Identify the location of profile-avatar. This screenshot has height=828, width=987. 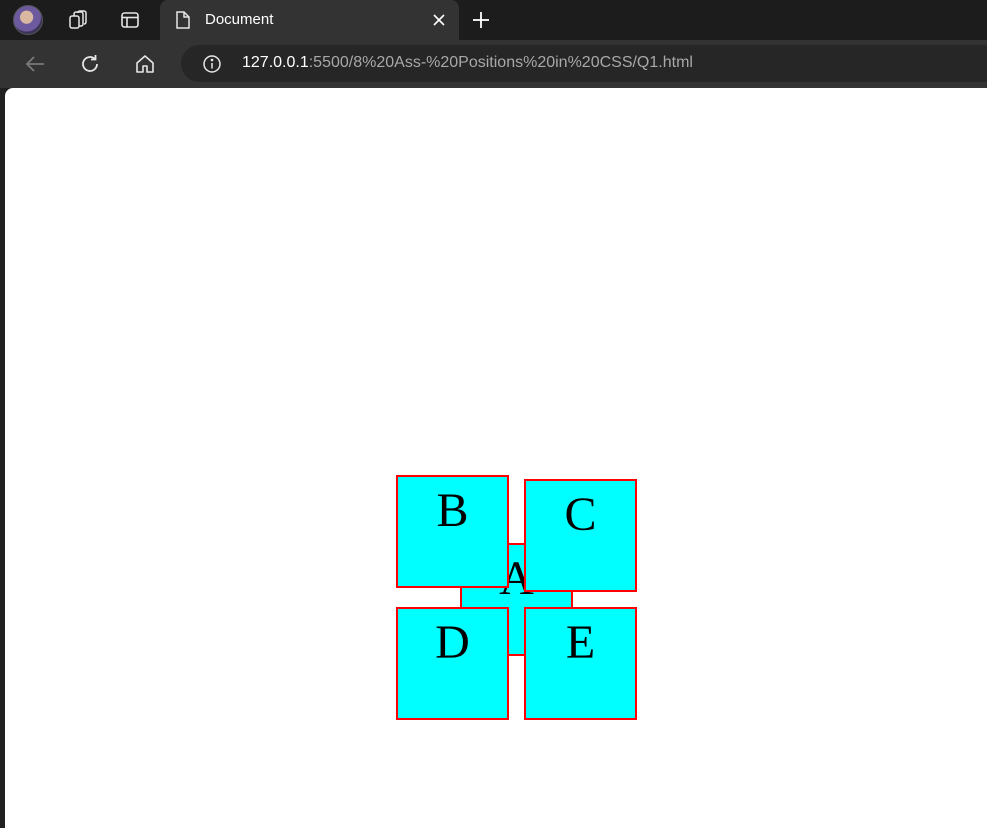
(28, 20).